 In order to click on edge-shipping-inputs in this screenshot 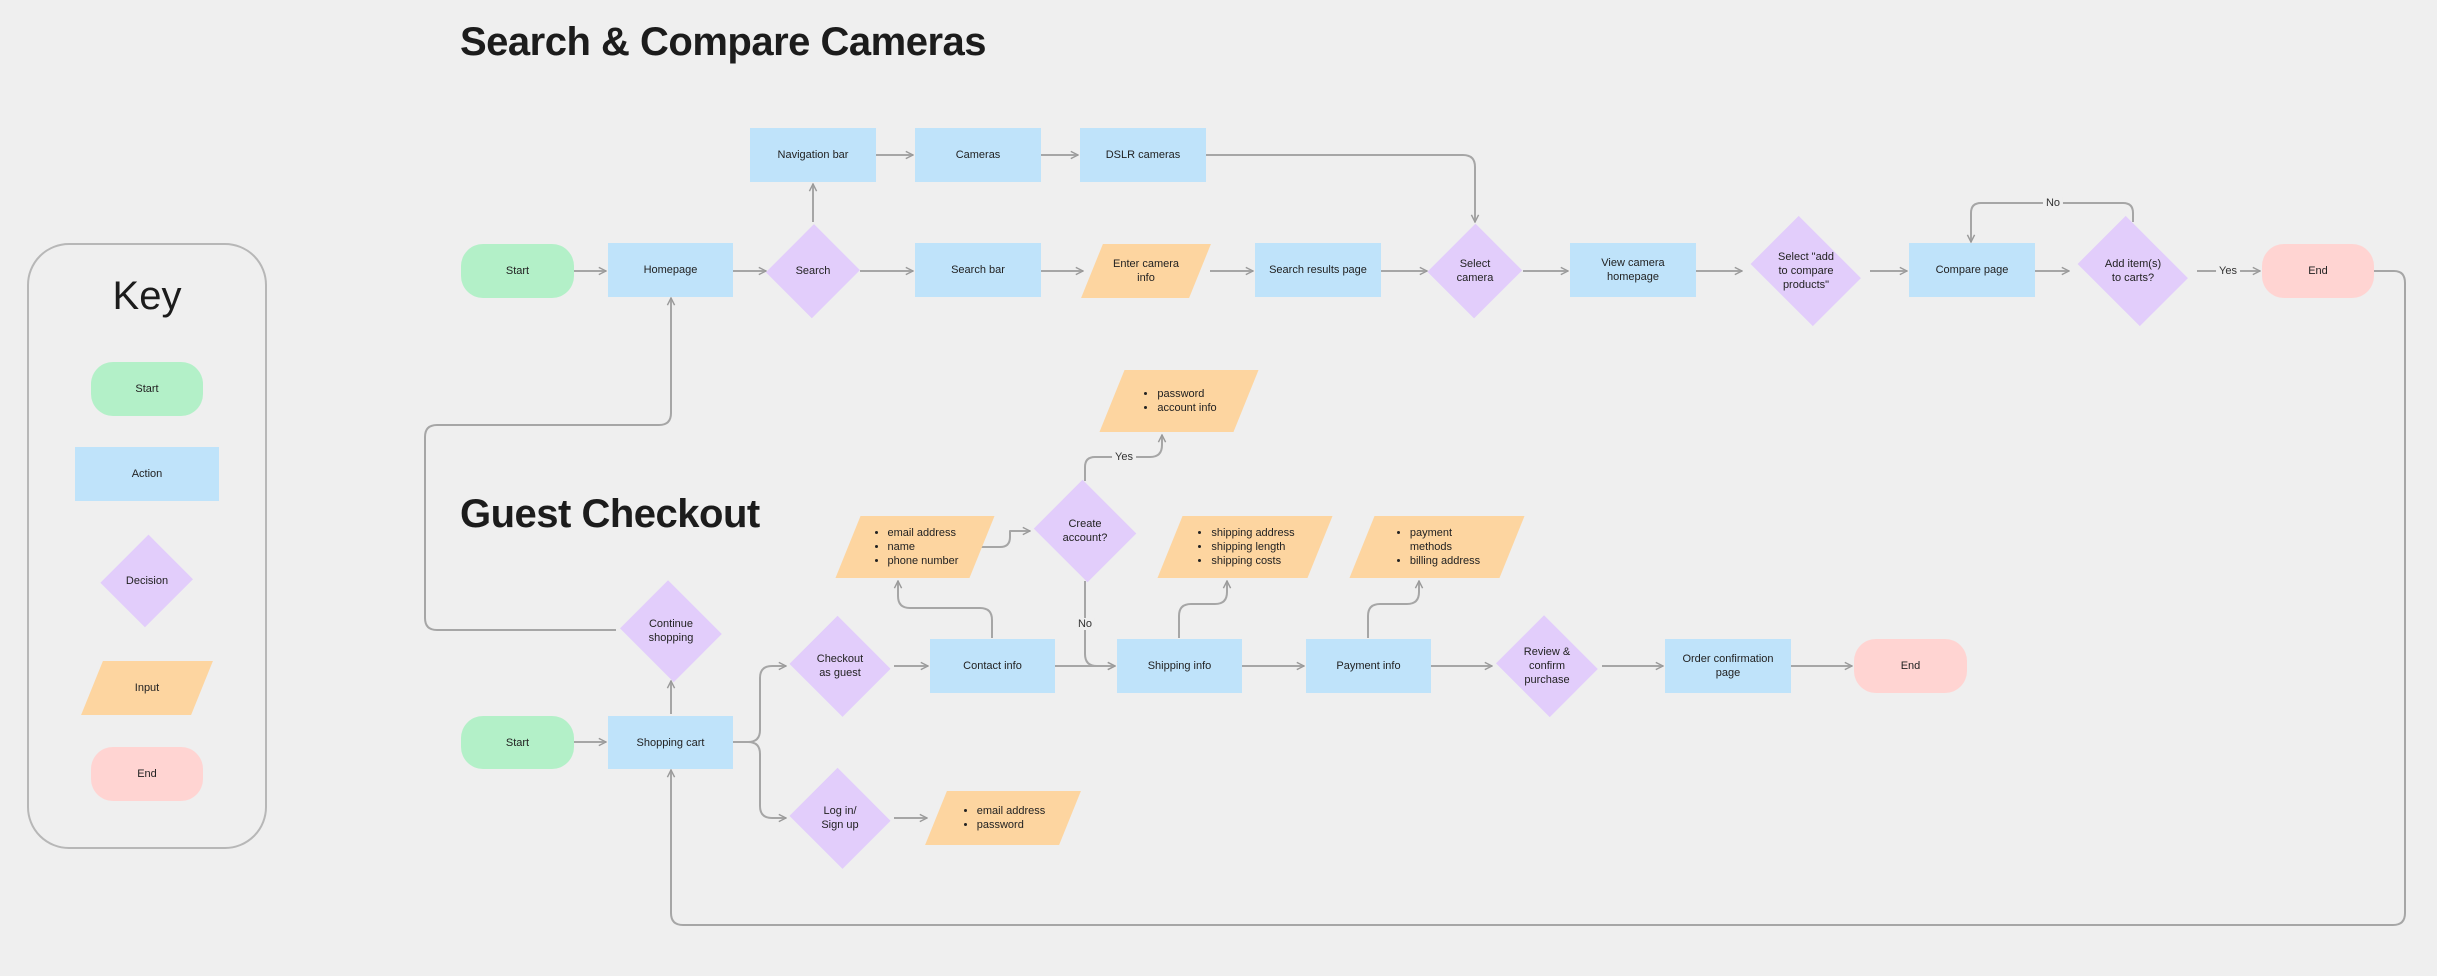, I will do `click(1202, 609)`.